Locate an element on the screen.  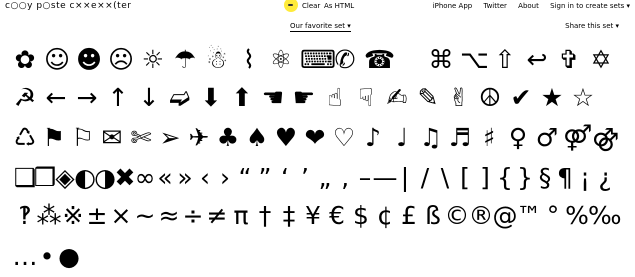
glyph-button: ⚑ is located at coordinates (54, 138).